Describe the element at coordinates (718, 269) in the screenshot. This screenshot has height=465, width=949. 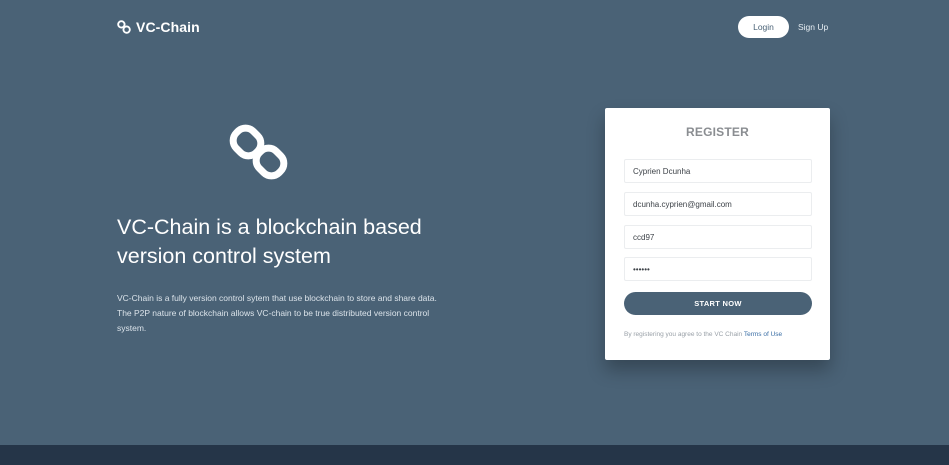
I see `password-input` at that location.